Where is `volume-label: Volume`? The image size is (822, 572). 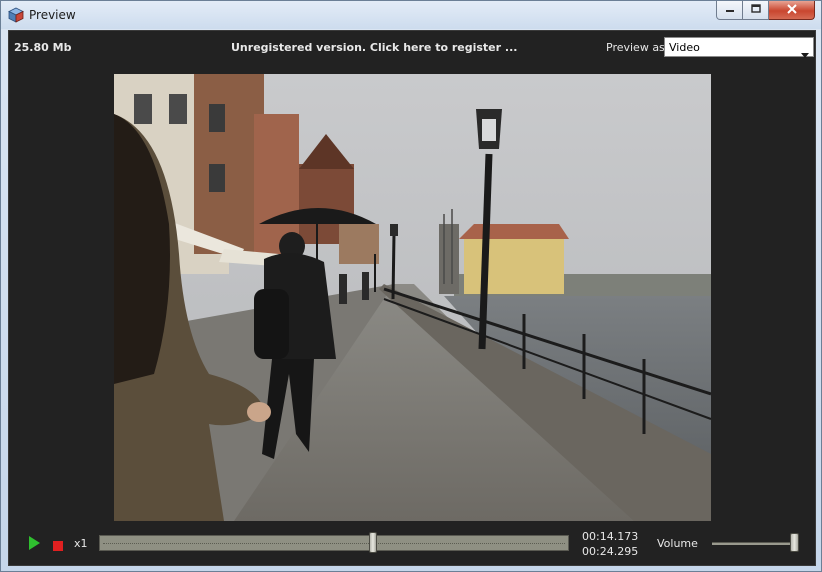
volume-label: Volume is located at coordinates (677, 543).